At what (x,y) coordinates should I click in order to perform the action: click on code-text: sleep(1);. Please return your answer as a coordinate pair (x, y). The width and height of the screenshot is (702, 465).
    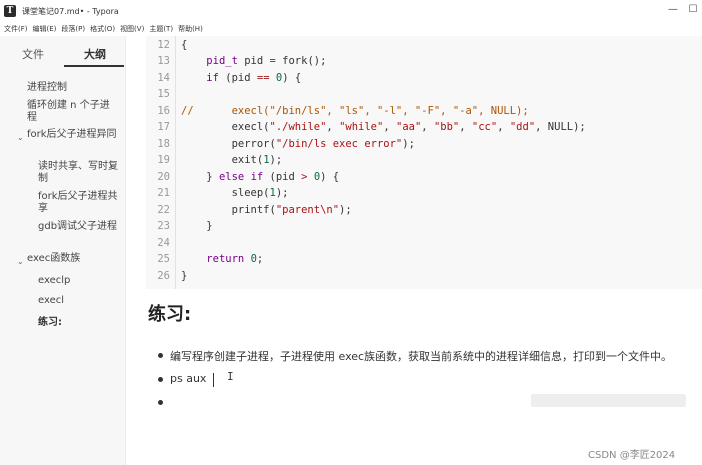
    Looking at the image, I should click on (235, 193).